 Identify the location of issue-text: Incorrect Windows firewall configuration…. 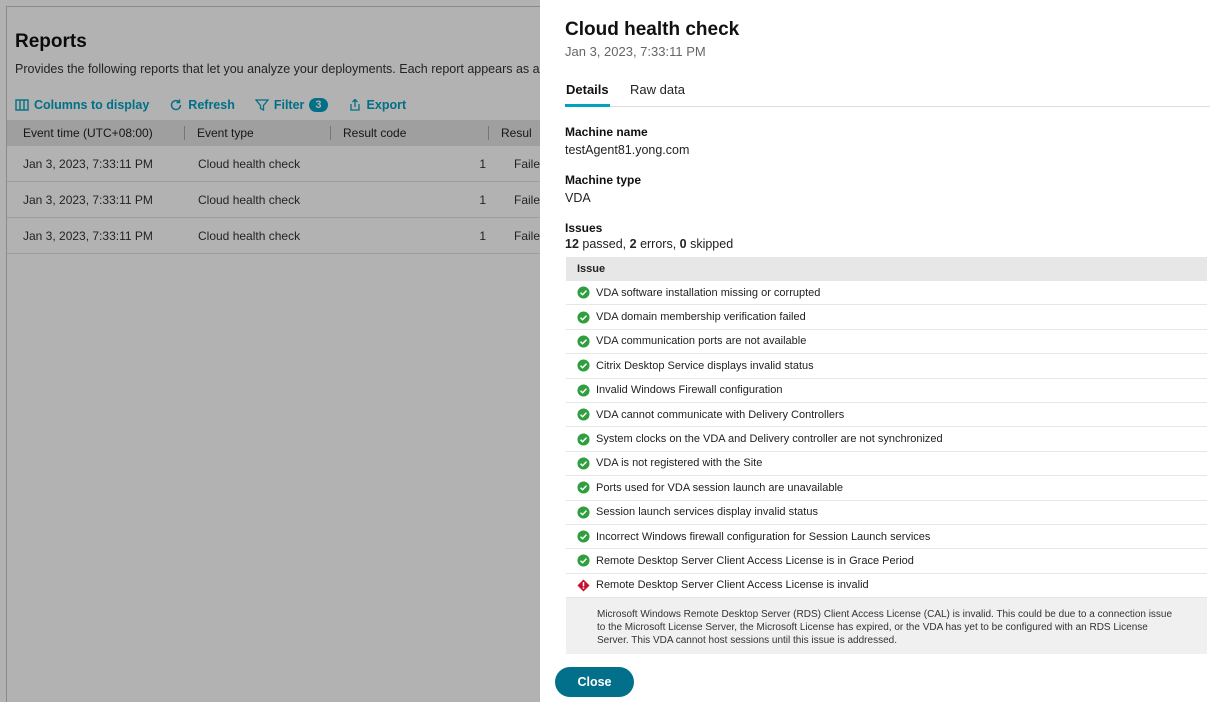
(763, 536).